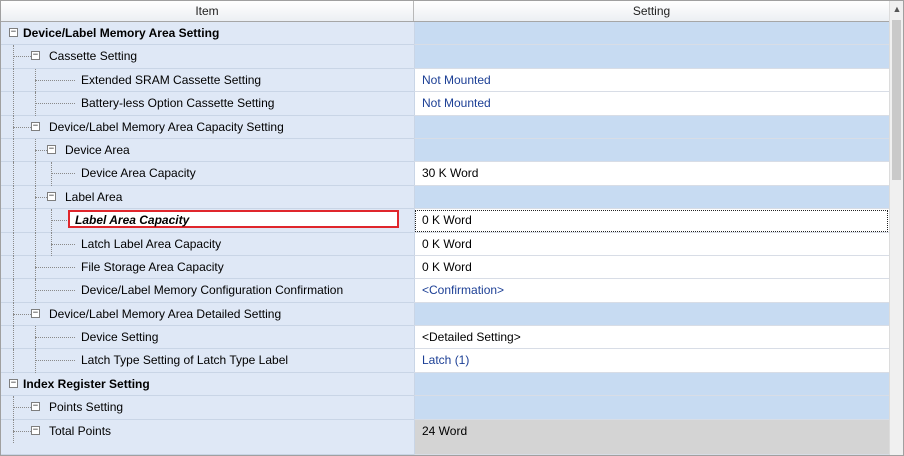 This screenshot has height=456, width=904. I want to click on item-cell: − Device/Label Memory Area Setting, so click(207, 34).